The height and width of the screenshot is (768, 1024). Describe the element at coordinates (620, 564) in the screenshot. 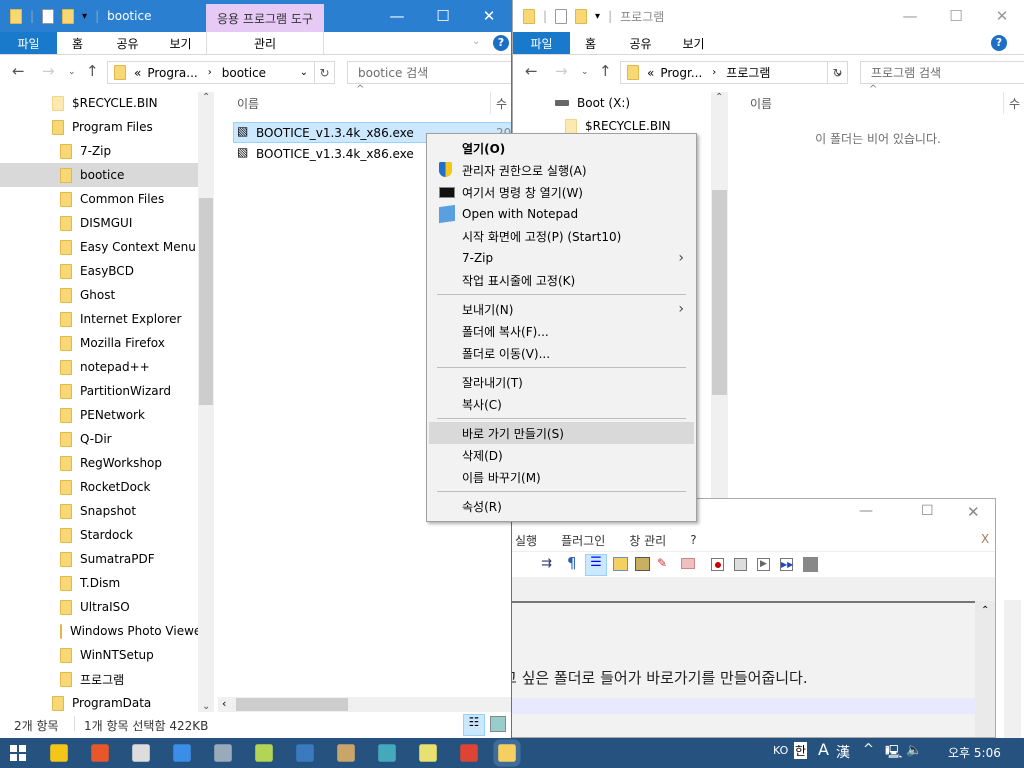

I see `macro-icon` at that location.